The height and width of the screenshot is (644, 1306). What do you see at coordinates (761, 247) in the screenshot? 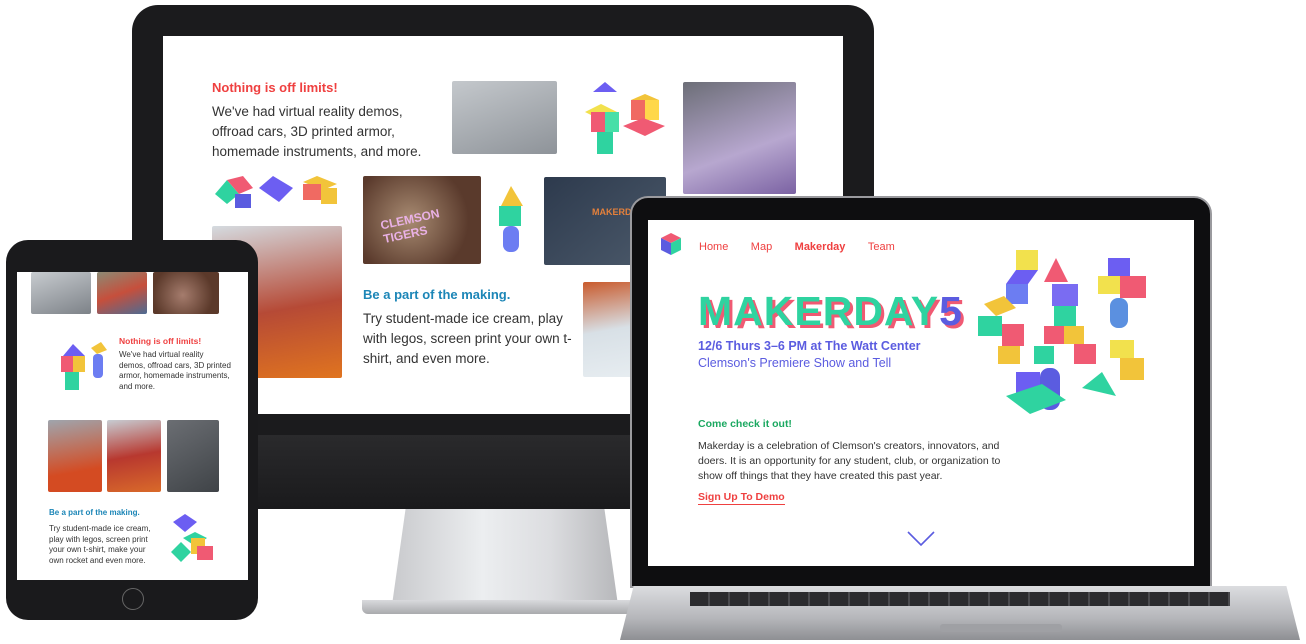
I see `nav-map: Map` at bounding box center [761, 247].